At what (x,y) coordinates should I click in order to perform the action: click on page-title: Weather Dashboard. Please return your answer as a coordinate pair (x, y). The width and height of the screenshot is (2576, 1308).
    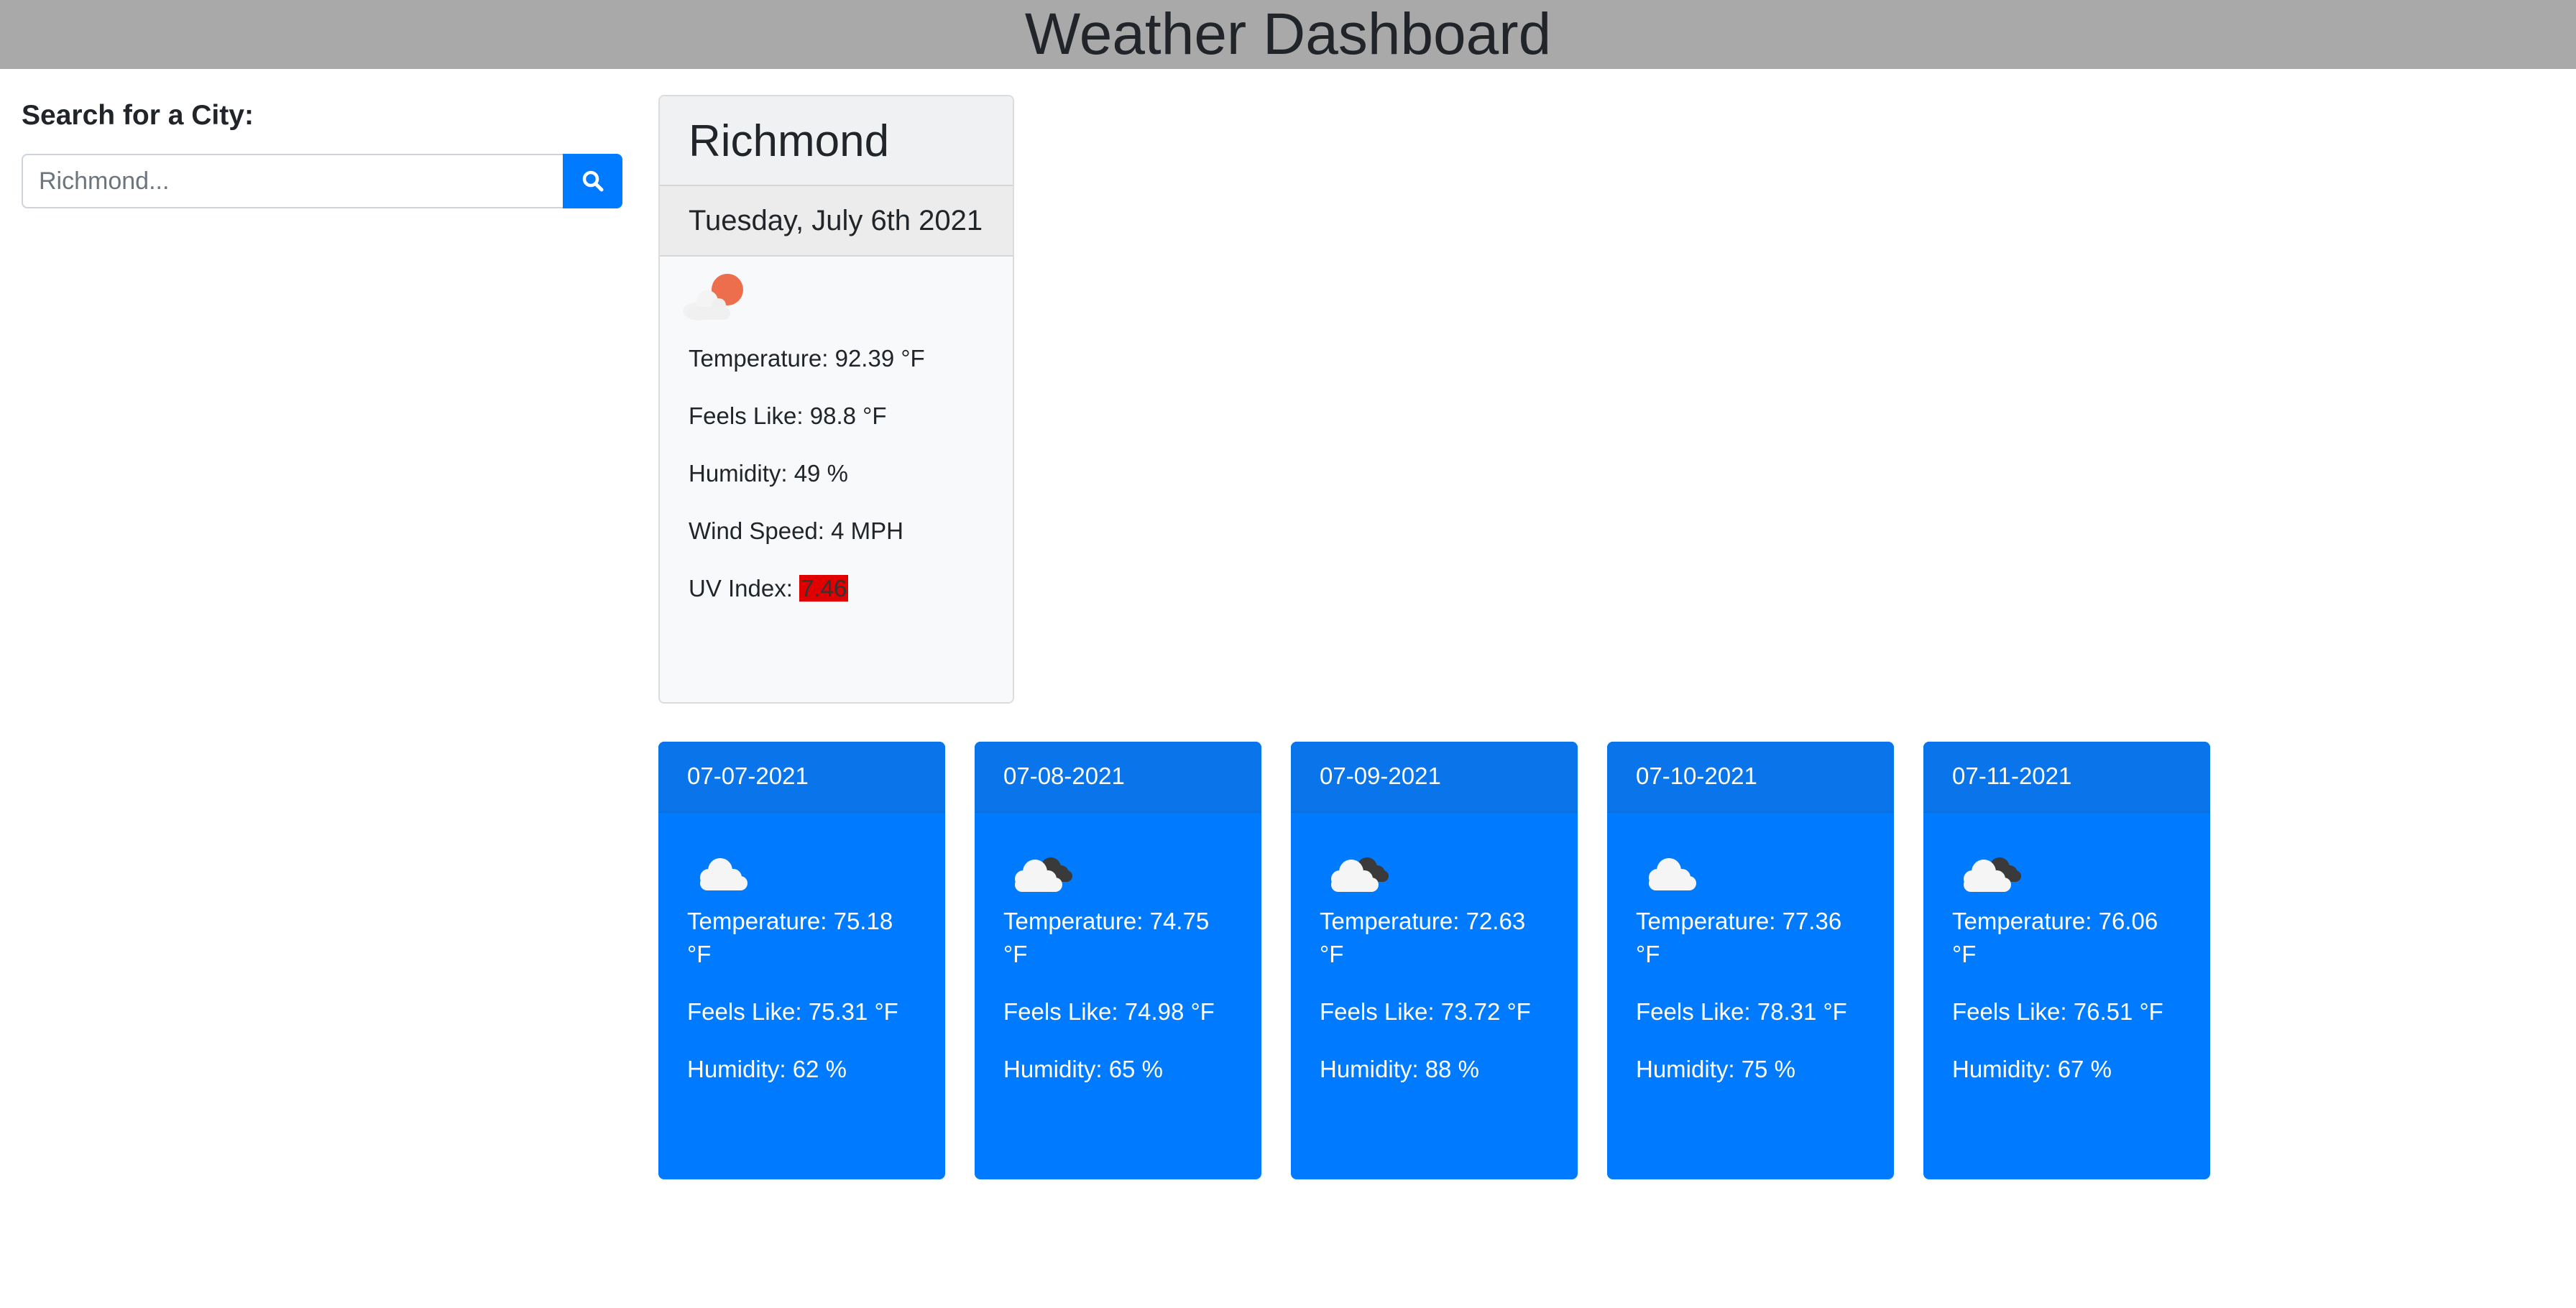
    Looking at the image, I should click on (1288, 34).